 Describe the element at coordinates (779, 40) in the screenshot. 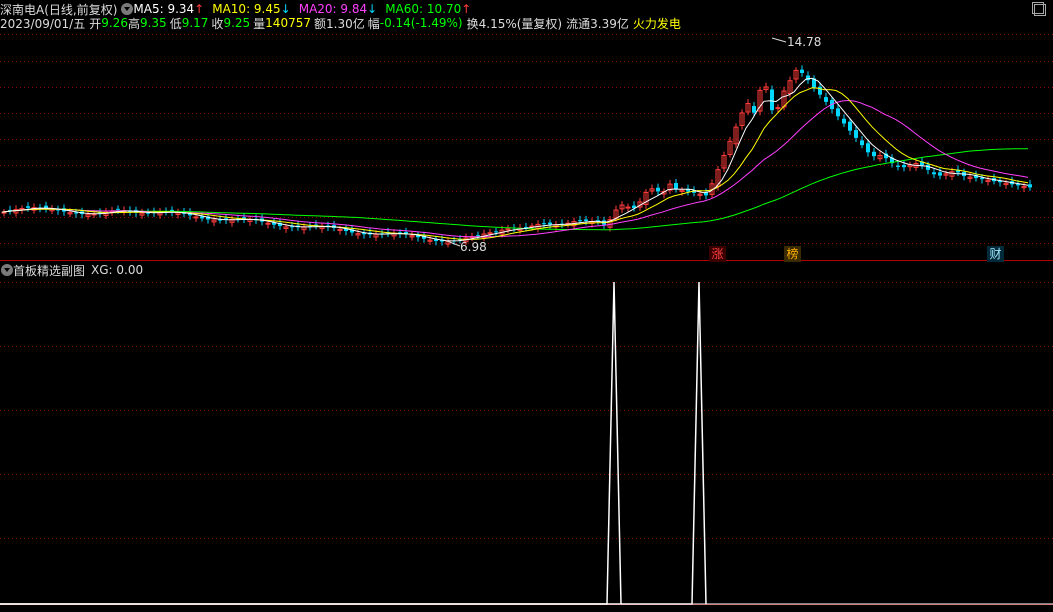

I see `max-pointer` at that location.